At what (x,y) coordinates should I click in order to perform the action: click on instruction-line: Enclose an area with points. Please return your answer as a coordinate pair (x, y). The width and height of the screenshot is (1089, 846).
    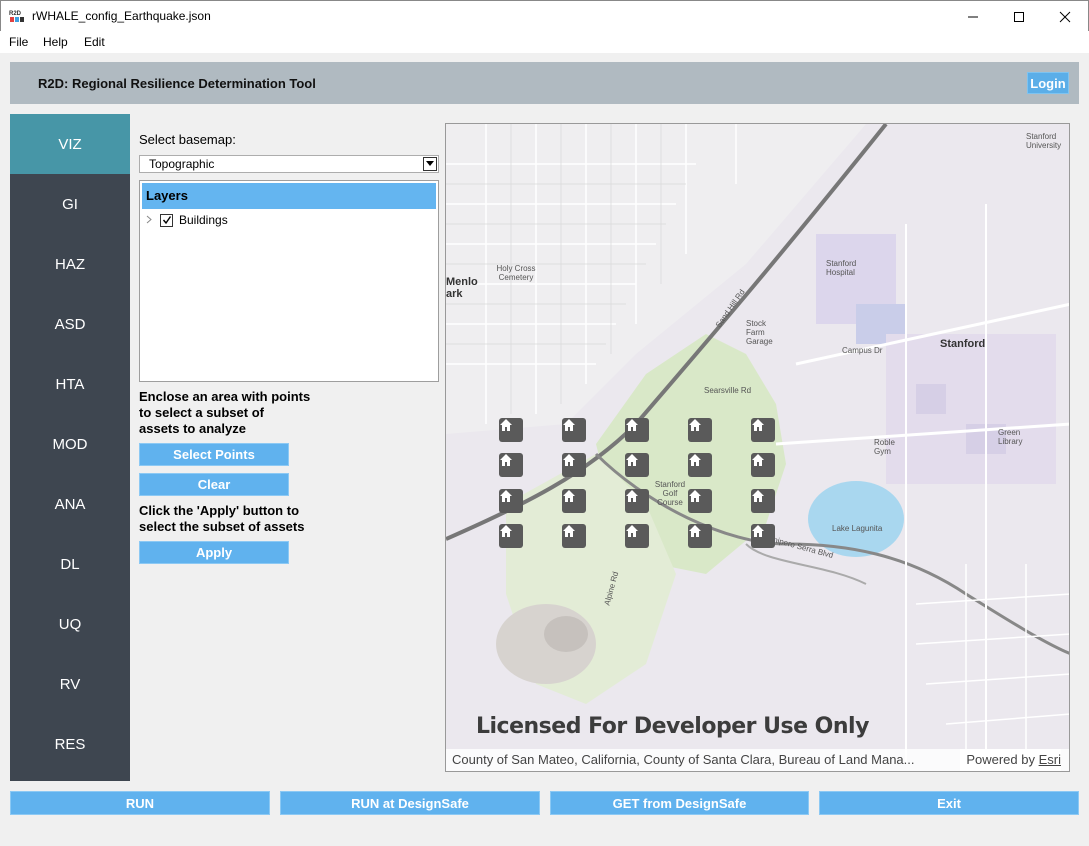
    Looking at the image, I should click on (225, 396).